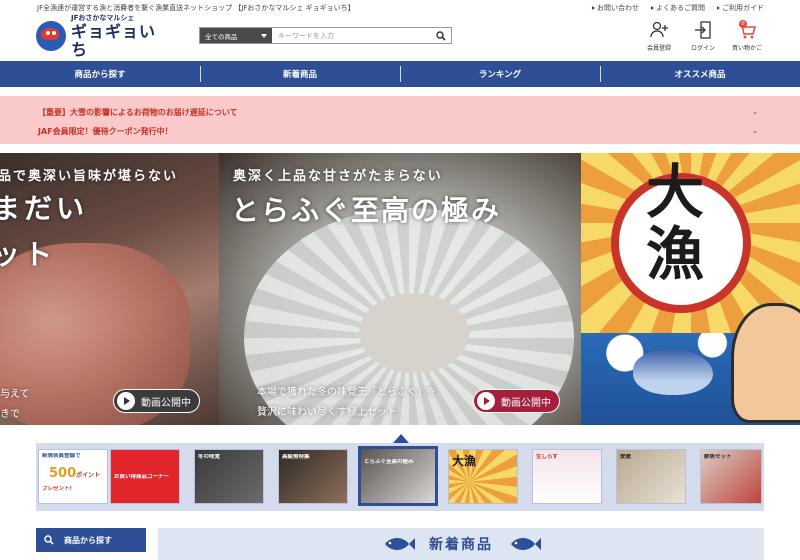 The image size is (800, 560). I want to click on notice-item: 【重要】大雪の影響によるお荷物のお届け遅延について ⌄, so click(398, 112).